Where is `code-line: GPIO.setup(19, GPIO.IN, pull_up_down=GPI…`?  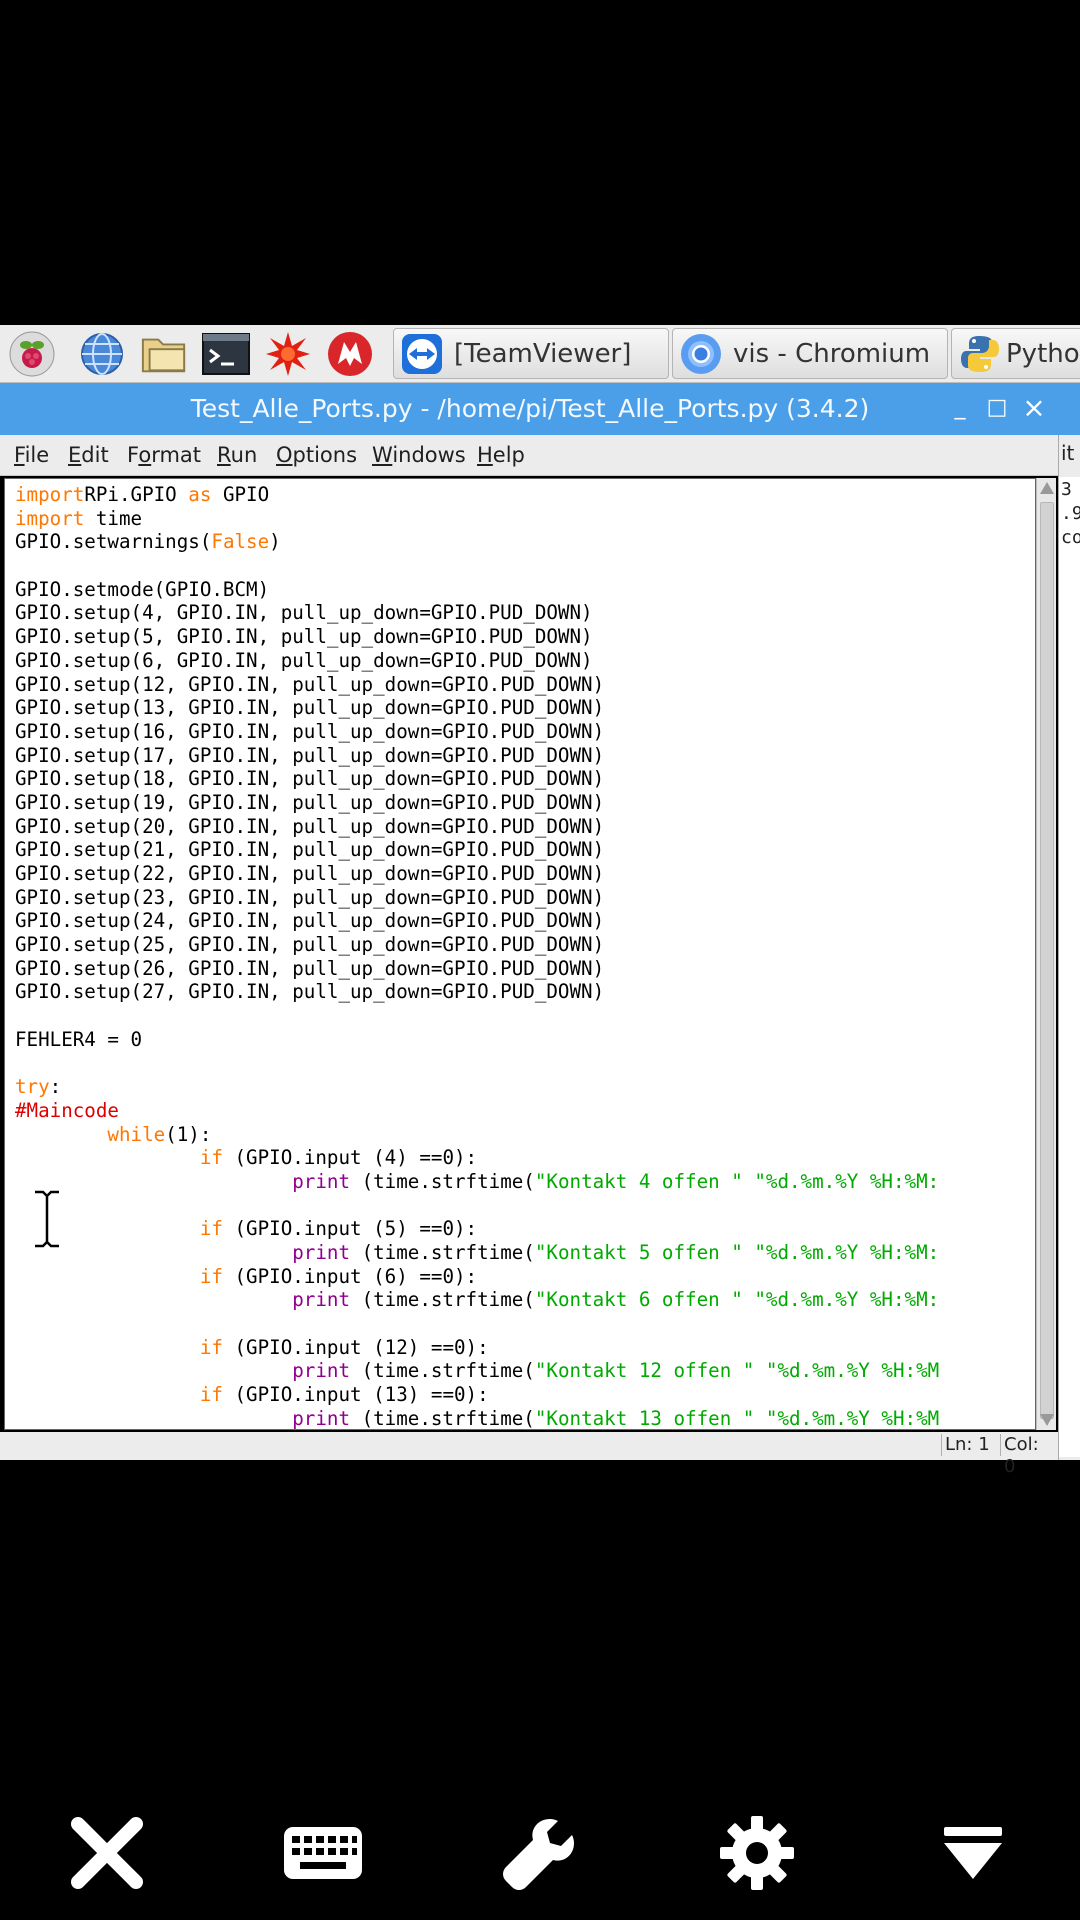 code-line: GPIO.setup(19, GPIO.IN, pull_up_down=GPI… is located at coordinates (310, 802).